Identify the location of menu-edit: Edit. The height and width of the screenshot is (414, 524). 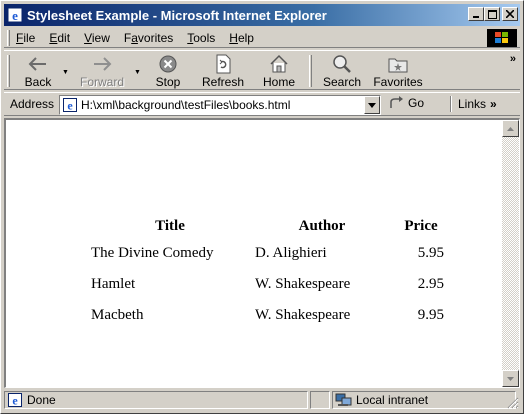
(59, 38).